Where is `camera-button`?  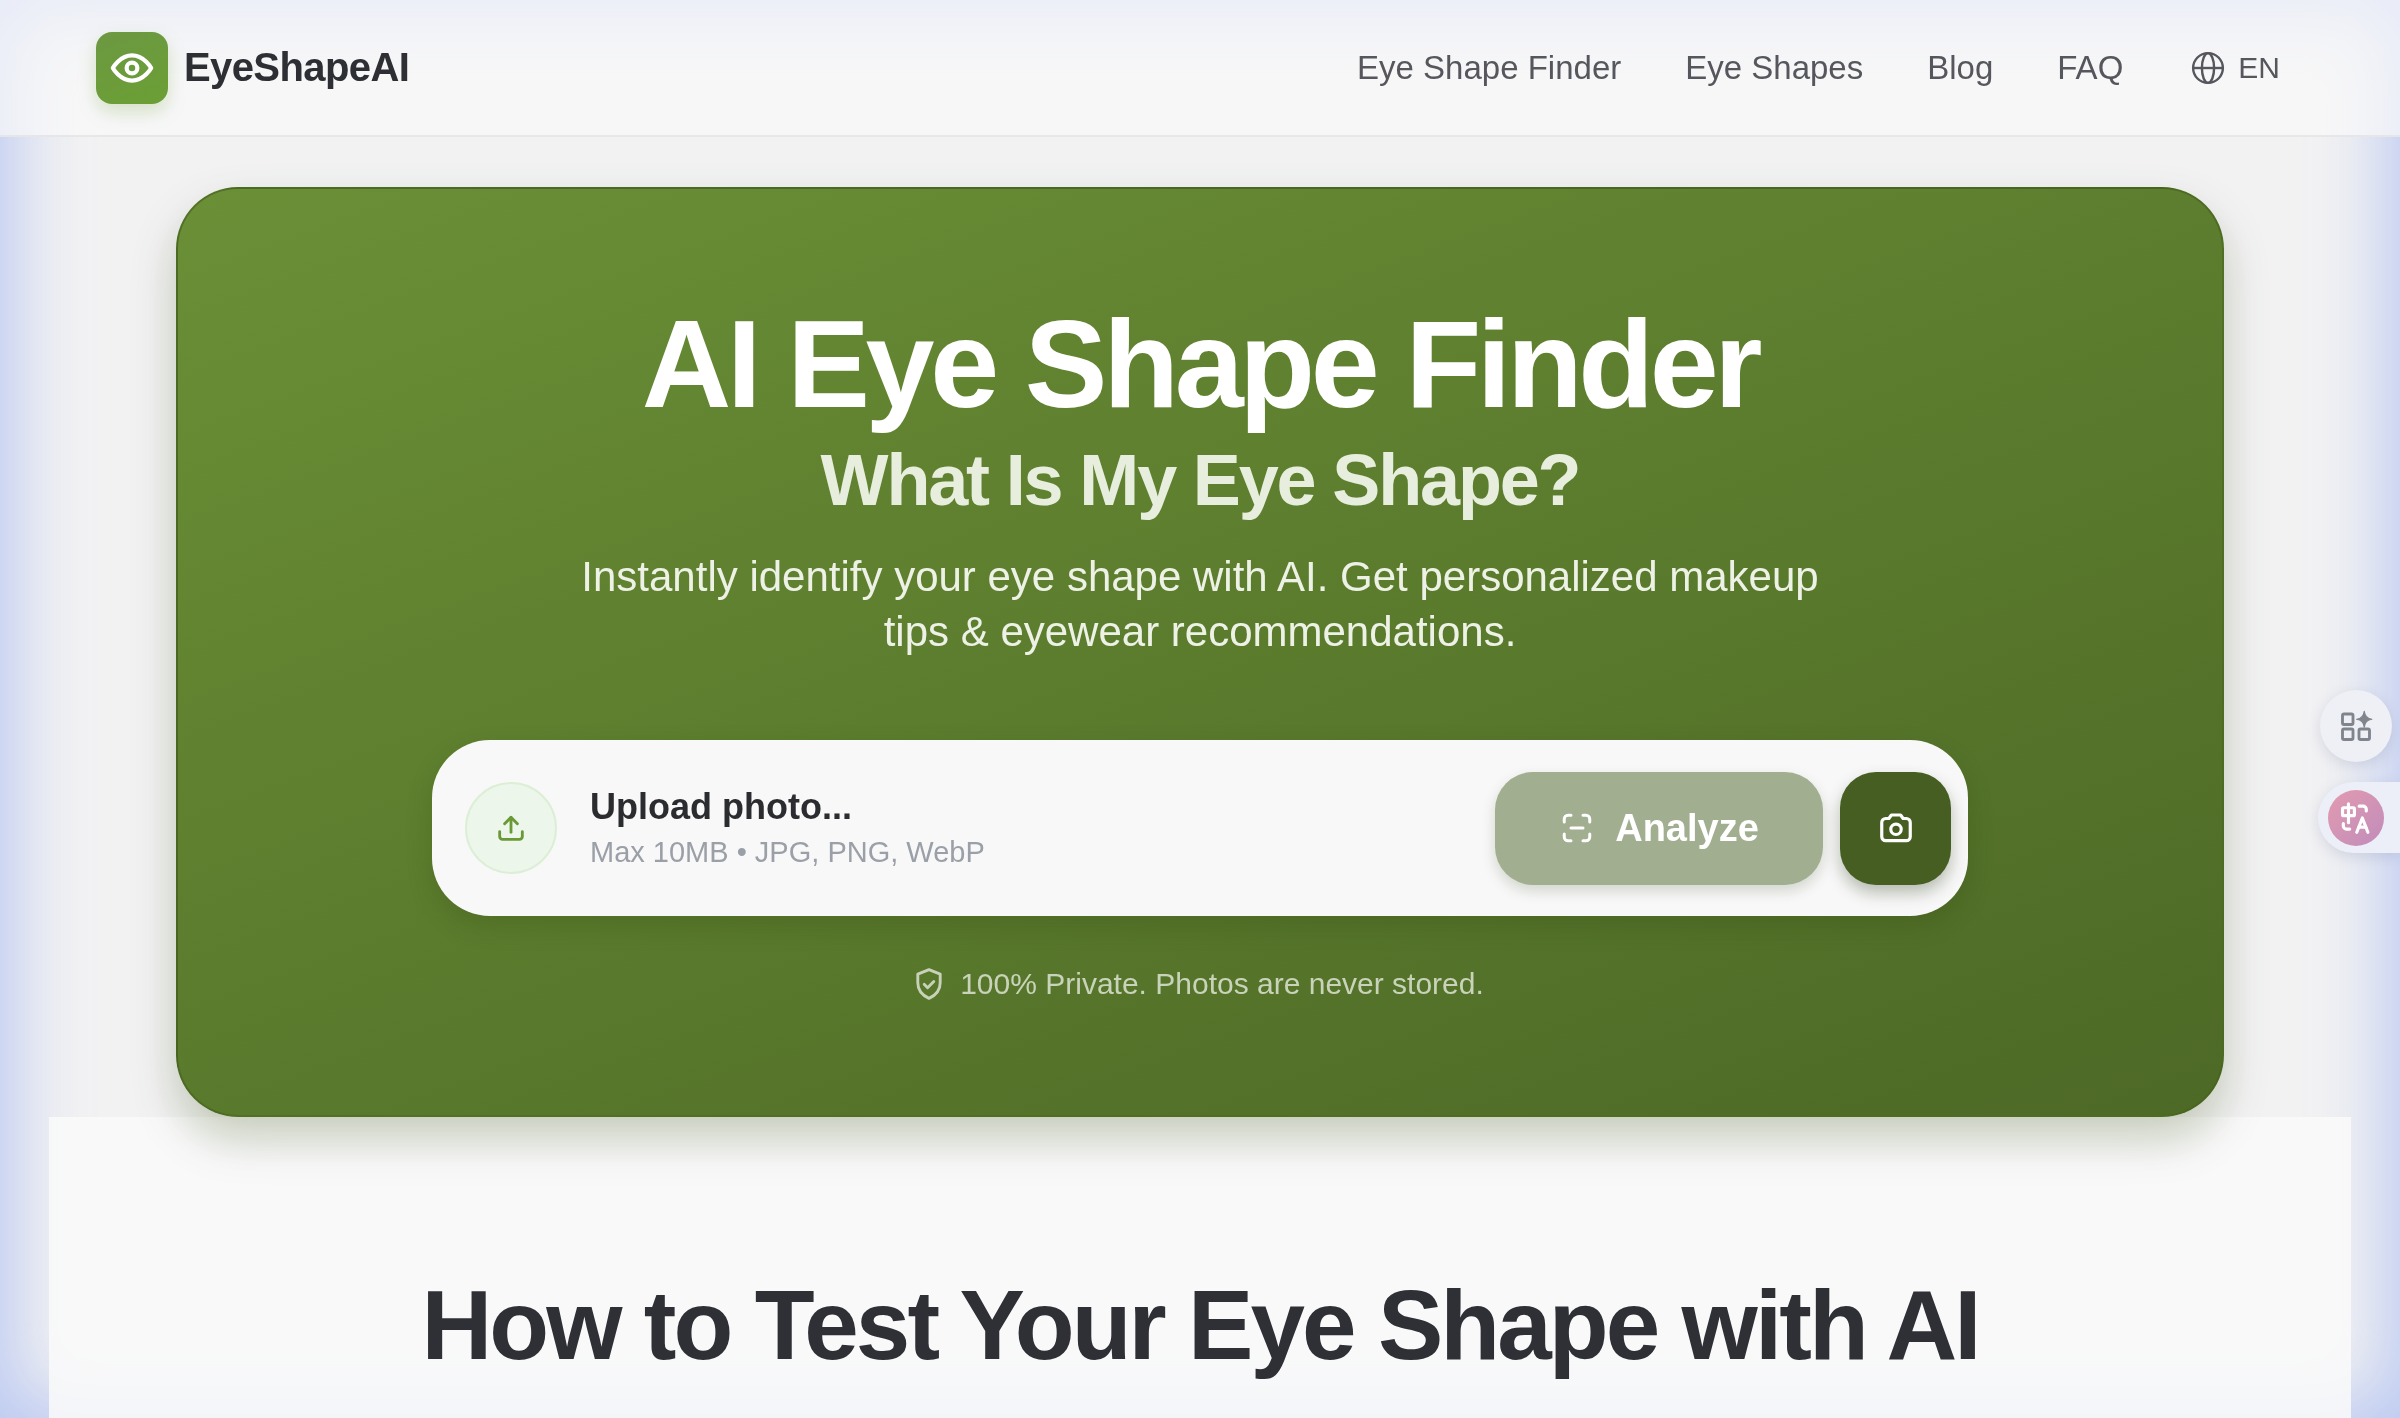
camera-button is located at coordinates (1895, 828).